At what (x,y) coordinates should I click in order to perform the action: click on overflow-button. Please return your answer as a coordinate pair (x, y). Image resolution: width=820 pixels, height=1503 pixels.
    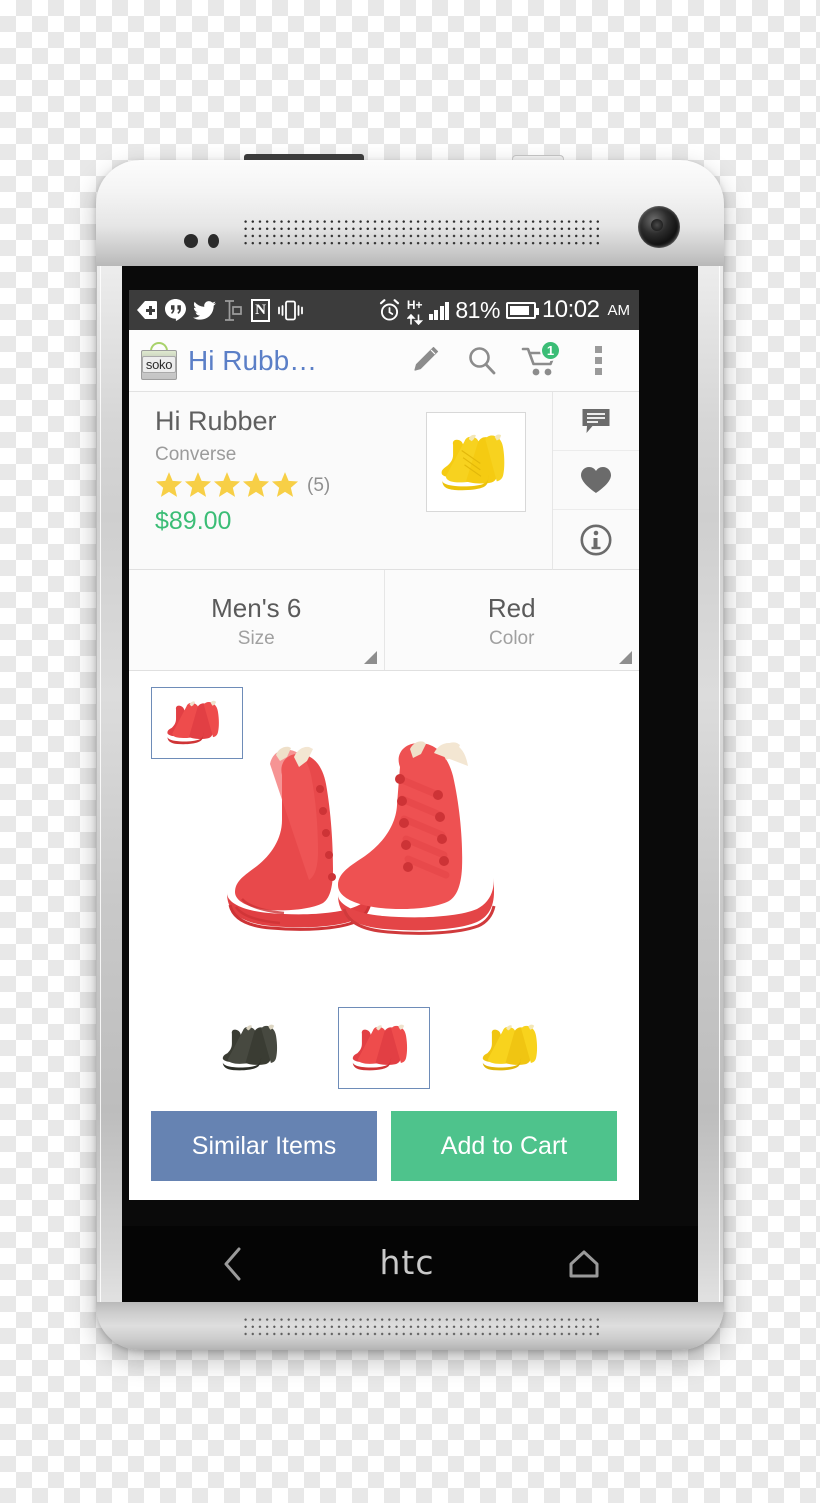
    Looking at the image, I should click on (598, 361).